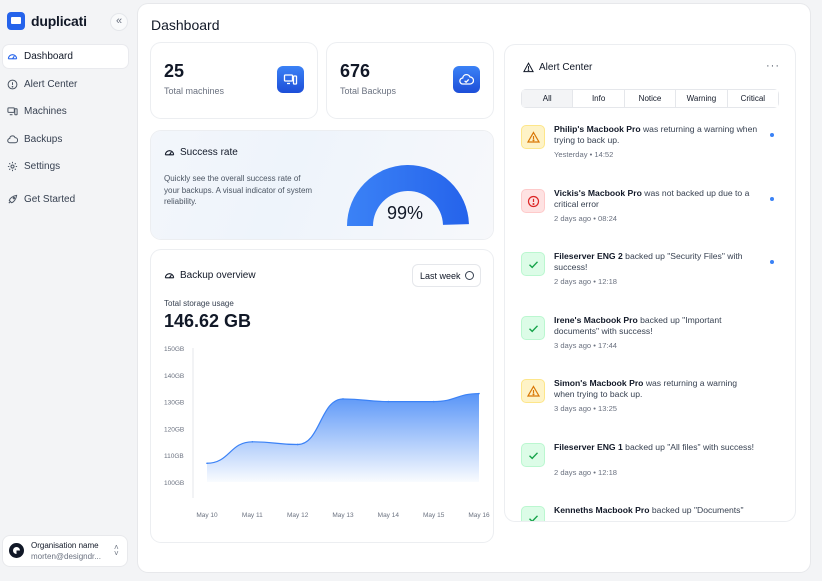  Describe the element at coordinates (174, 349) in the screenshot. I see `y-tick-label: 150GB` at that location.